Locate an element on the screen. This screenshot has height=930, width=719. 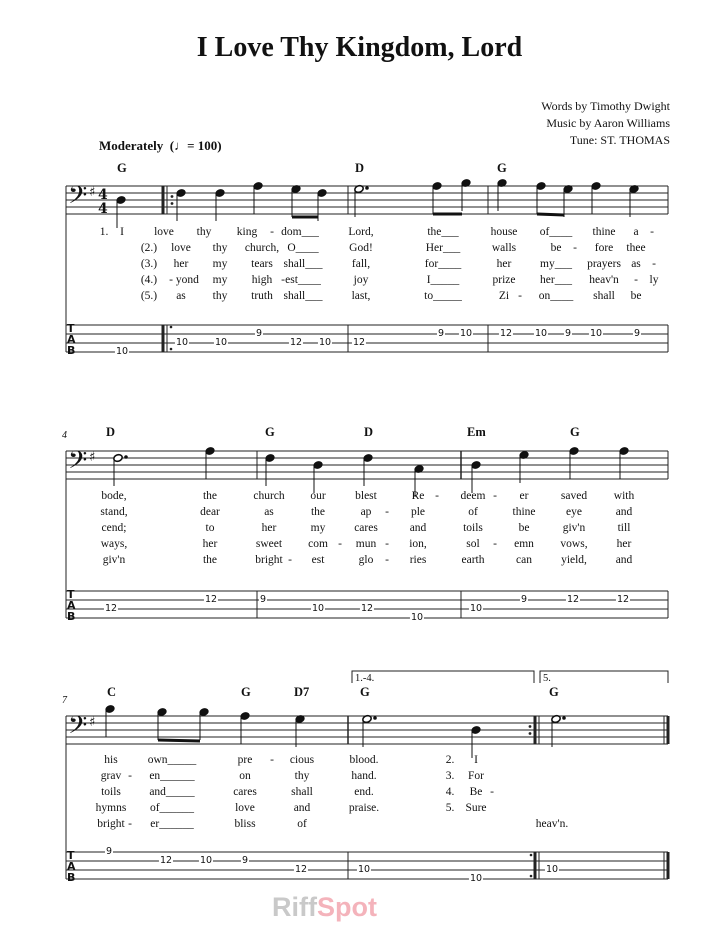
lyric-syllable: love is located at coordinates (181, 248).